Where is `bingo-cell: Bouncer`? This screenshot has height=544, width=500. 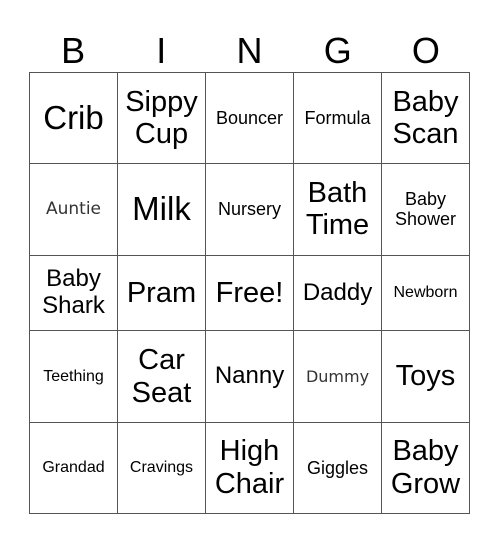
bingo-cell: Bouncer is located at coordinates (249, 118).